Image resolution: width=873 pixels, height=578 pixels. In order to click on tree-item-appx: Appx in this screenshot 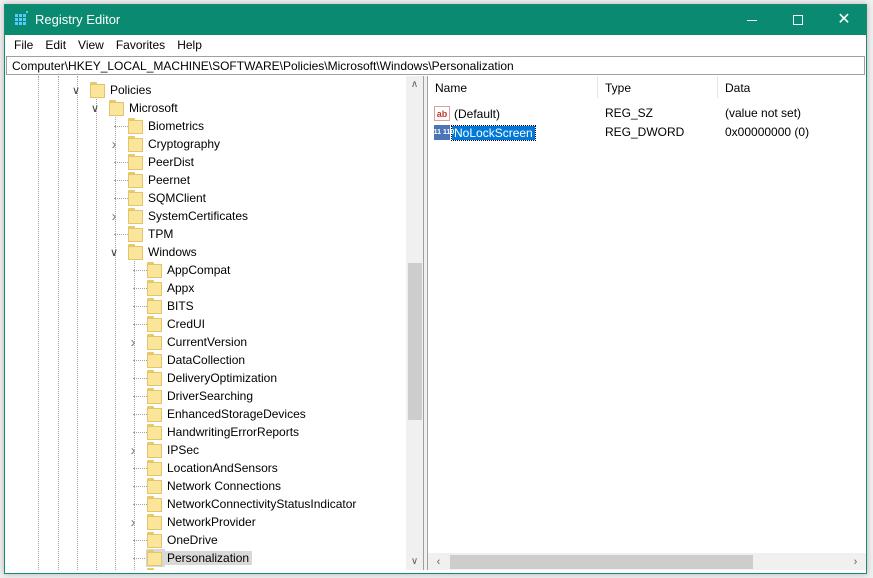, I will do `click(206, 288)`.